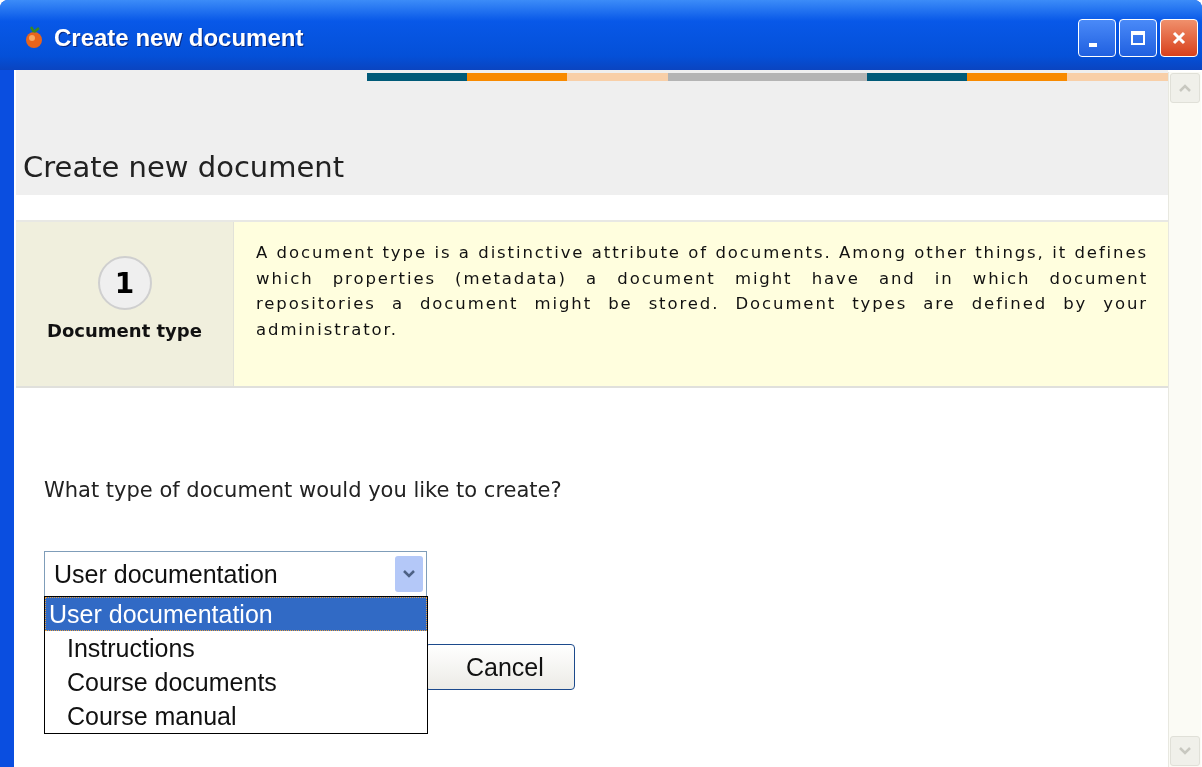 The width and height of the screenshot is (1202, 767). I want to click on dropdown-option: Course manual, so click(236, 716).